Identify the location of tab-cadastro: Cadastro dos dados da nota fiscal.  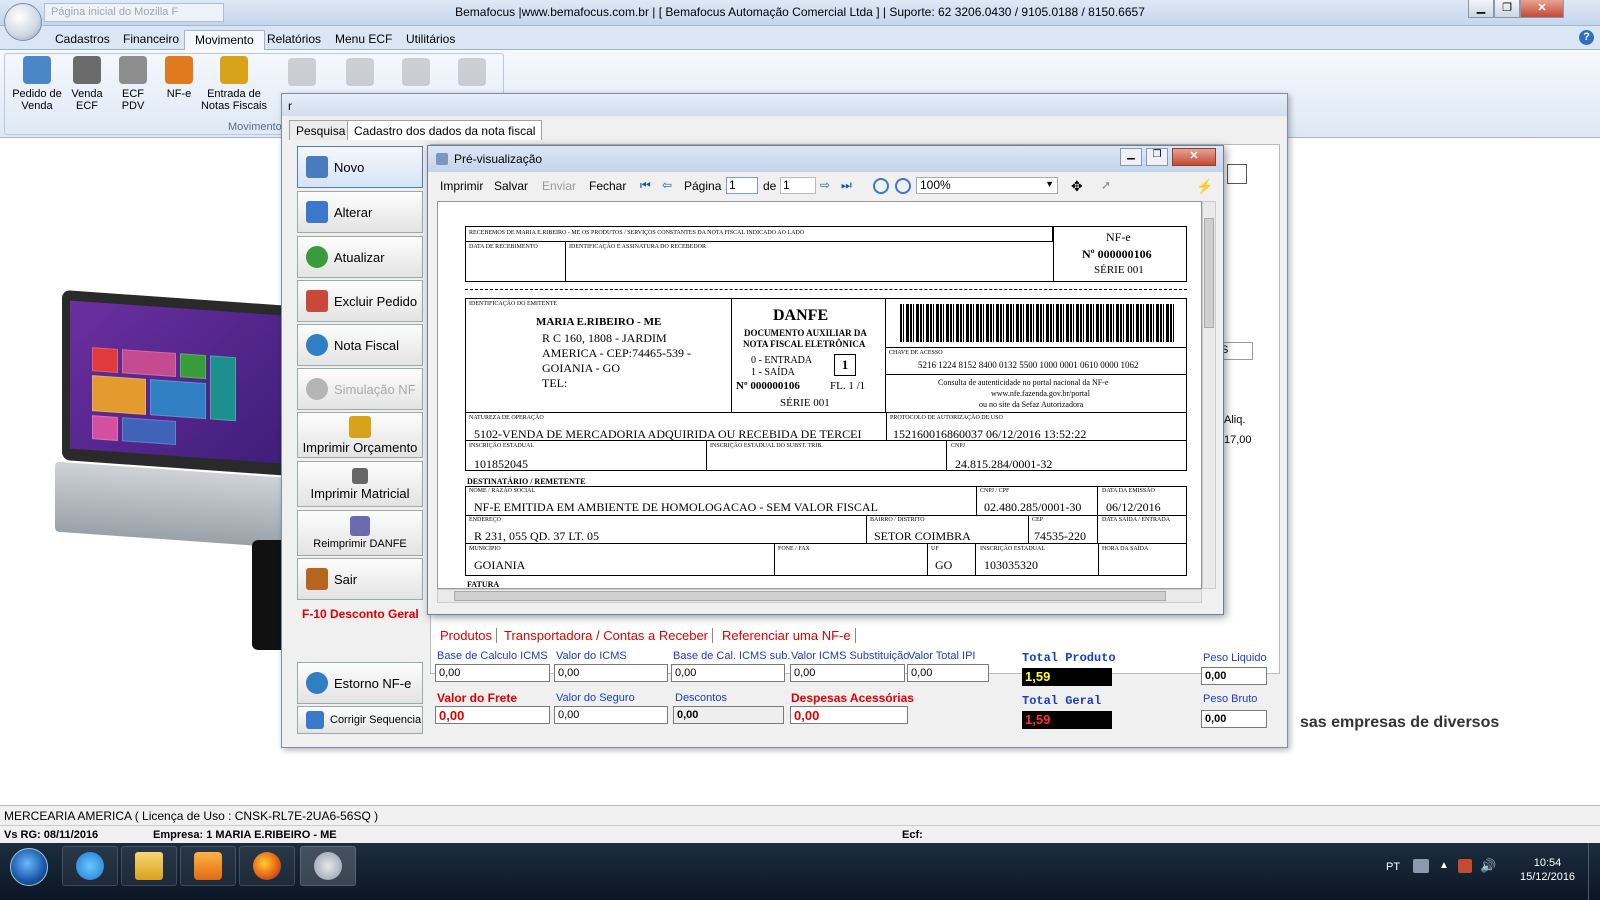
(445, 130).